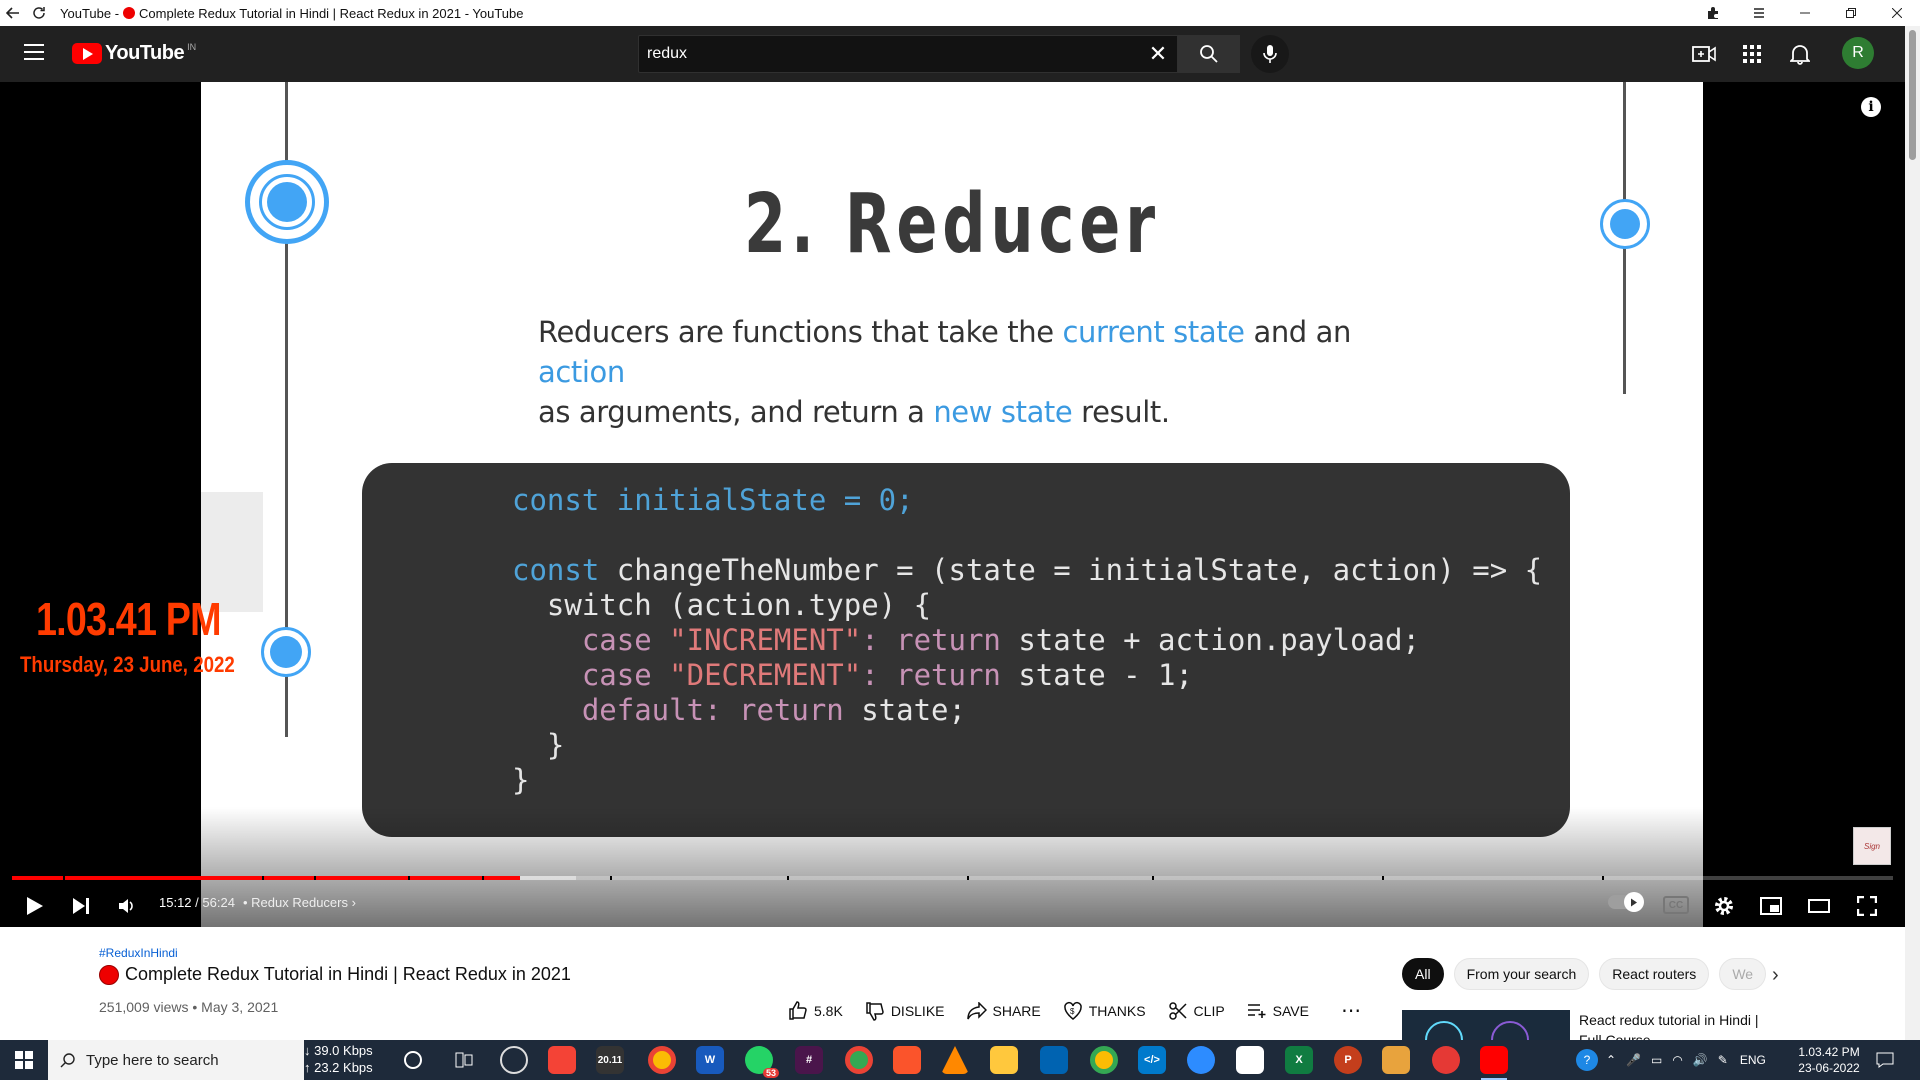 The image size is (1920, 1080). I want to click on chip-partial: We, so click(1743, 974).